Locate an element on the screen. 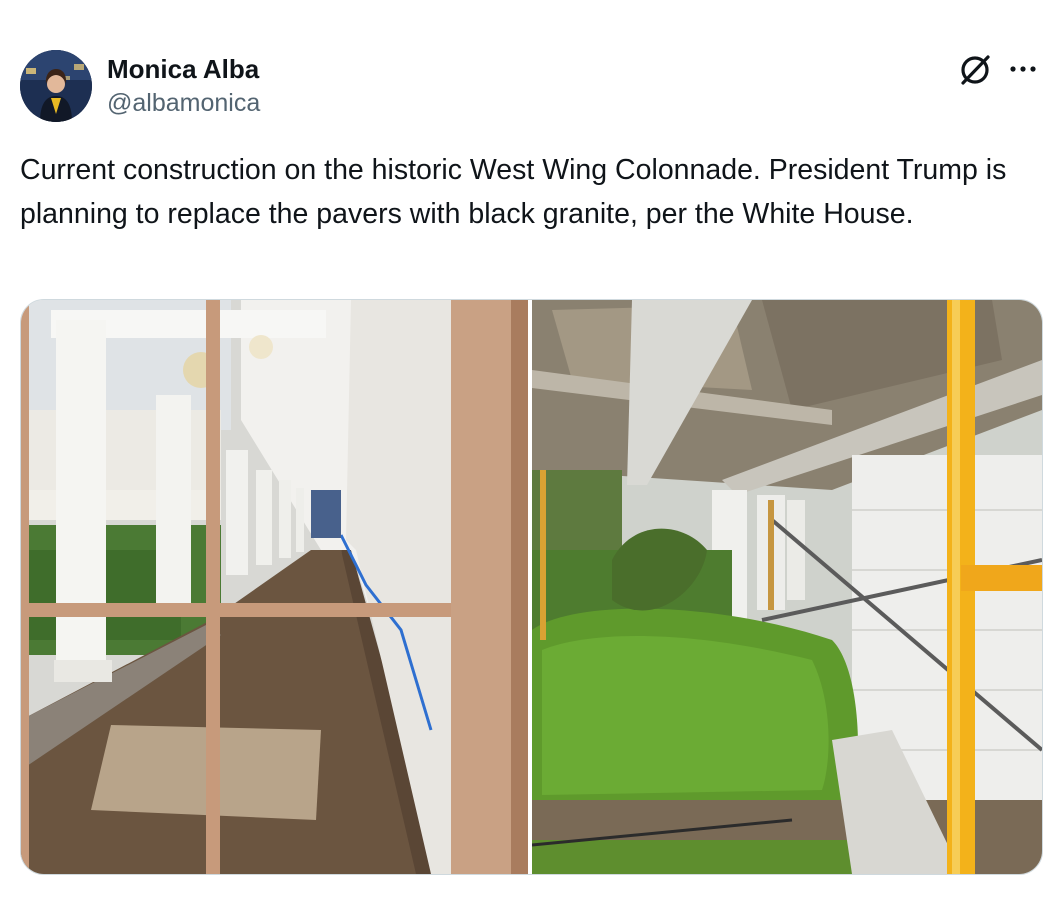  more-options-icon is located at coordinates (1023, 69).